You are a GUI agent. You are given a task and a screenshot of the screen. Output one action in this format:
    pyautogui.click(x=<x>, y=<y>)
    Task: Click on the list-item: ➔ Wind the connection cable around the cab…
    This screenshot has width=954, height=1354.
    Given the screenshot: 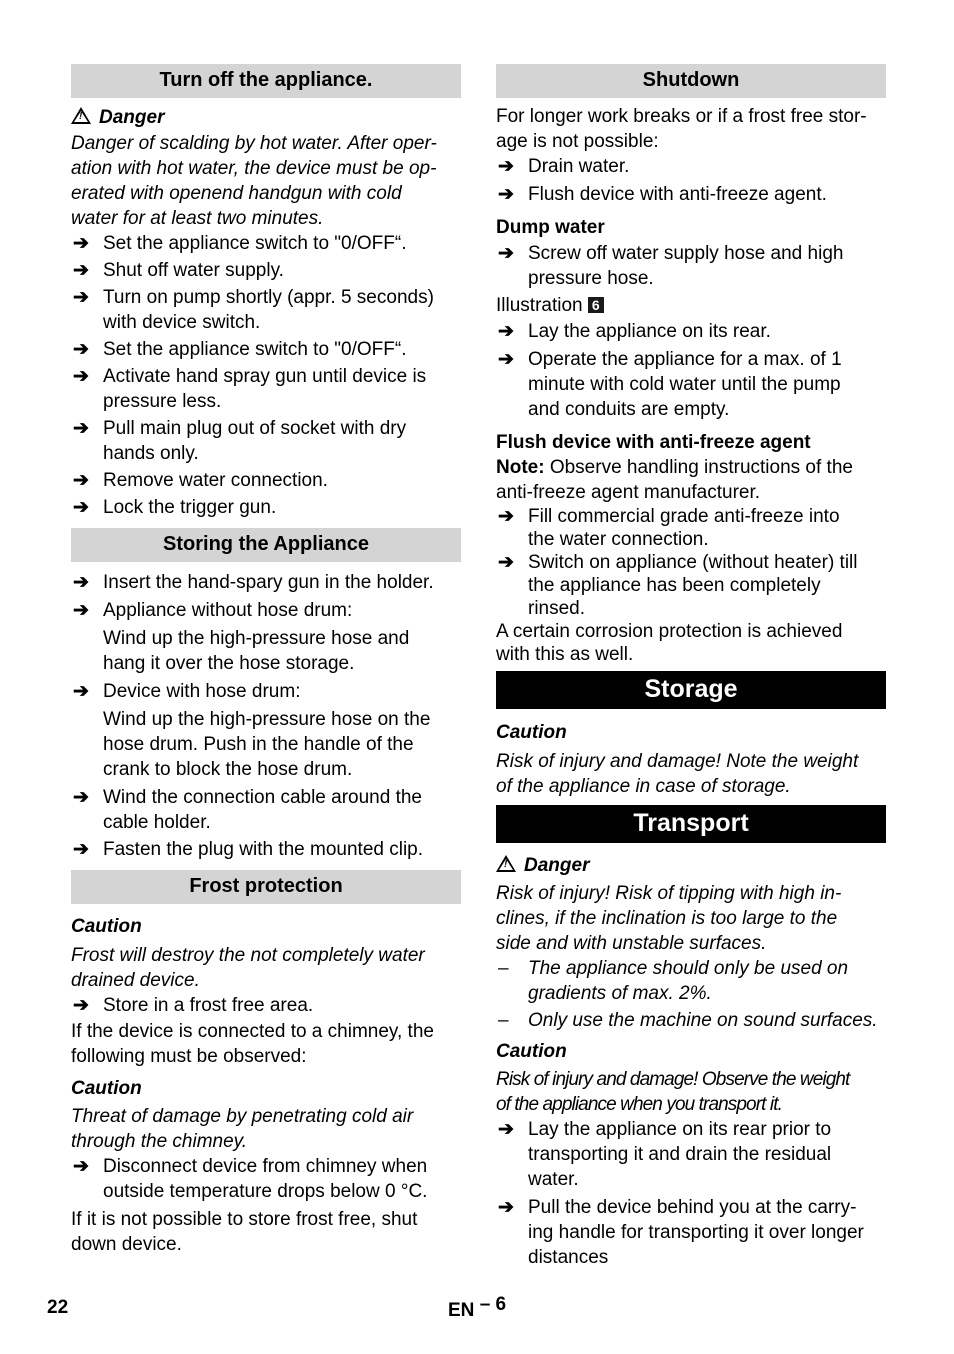 What is the action you would take?
    pyautogui.click(x=247, y=810)
    